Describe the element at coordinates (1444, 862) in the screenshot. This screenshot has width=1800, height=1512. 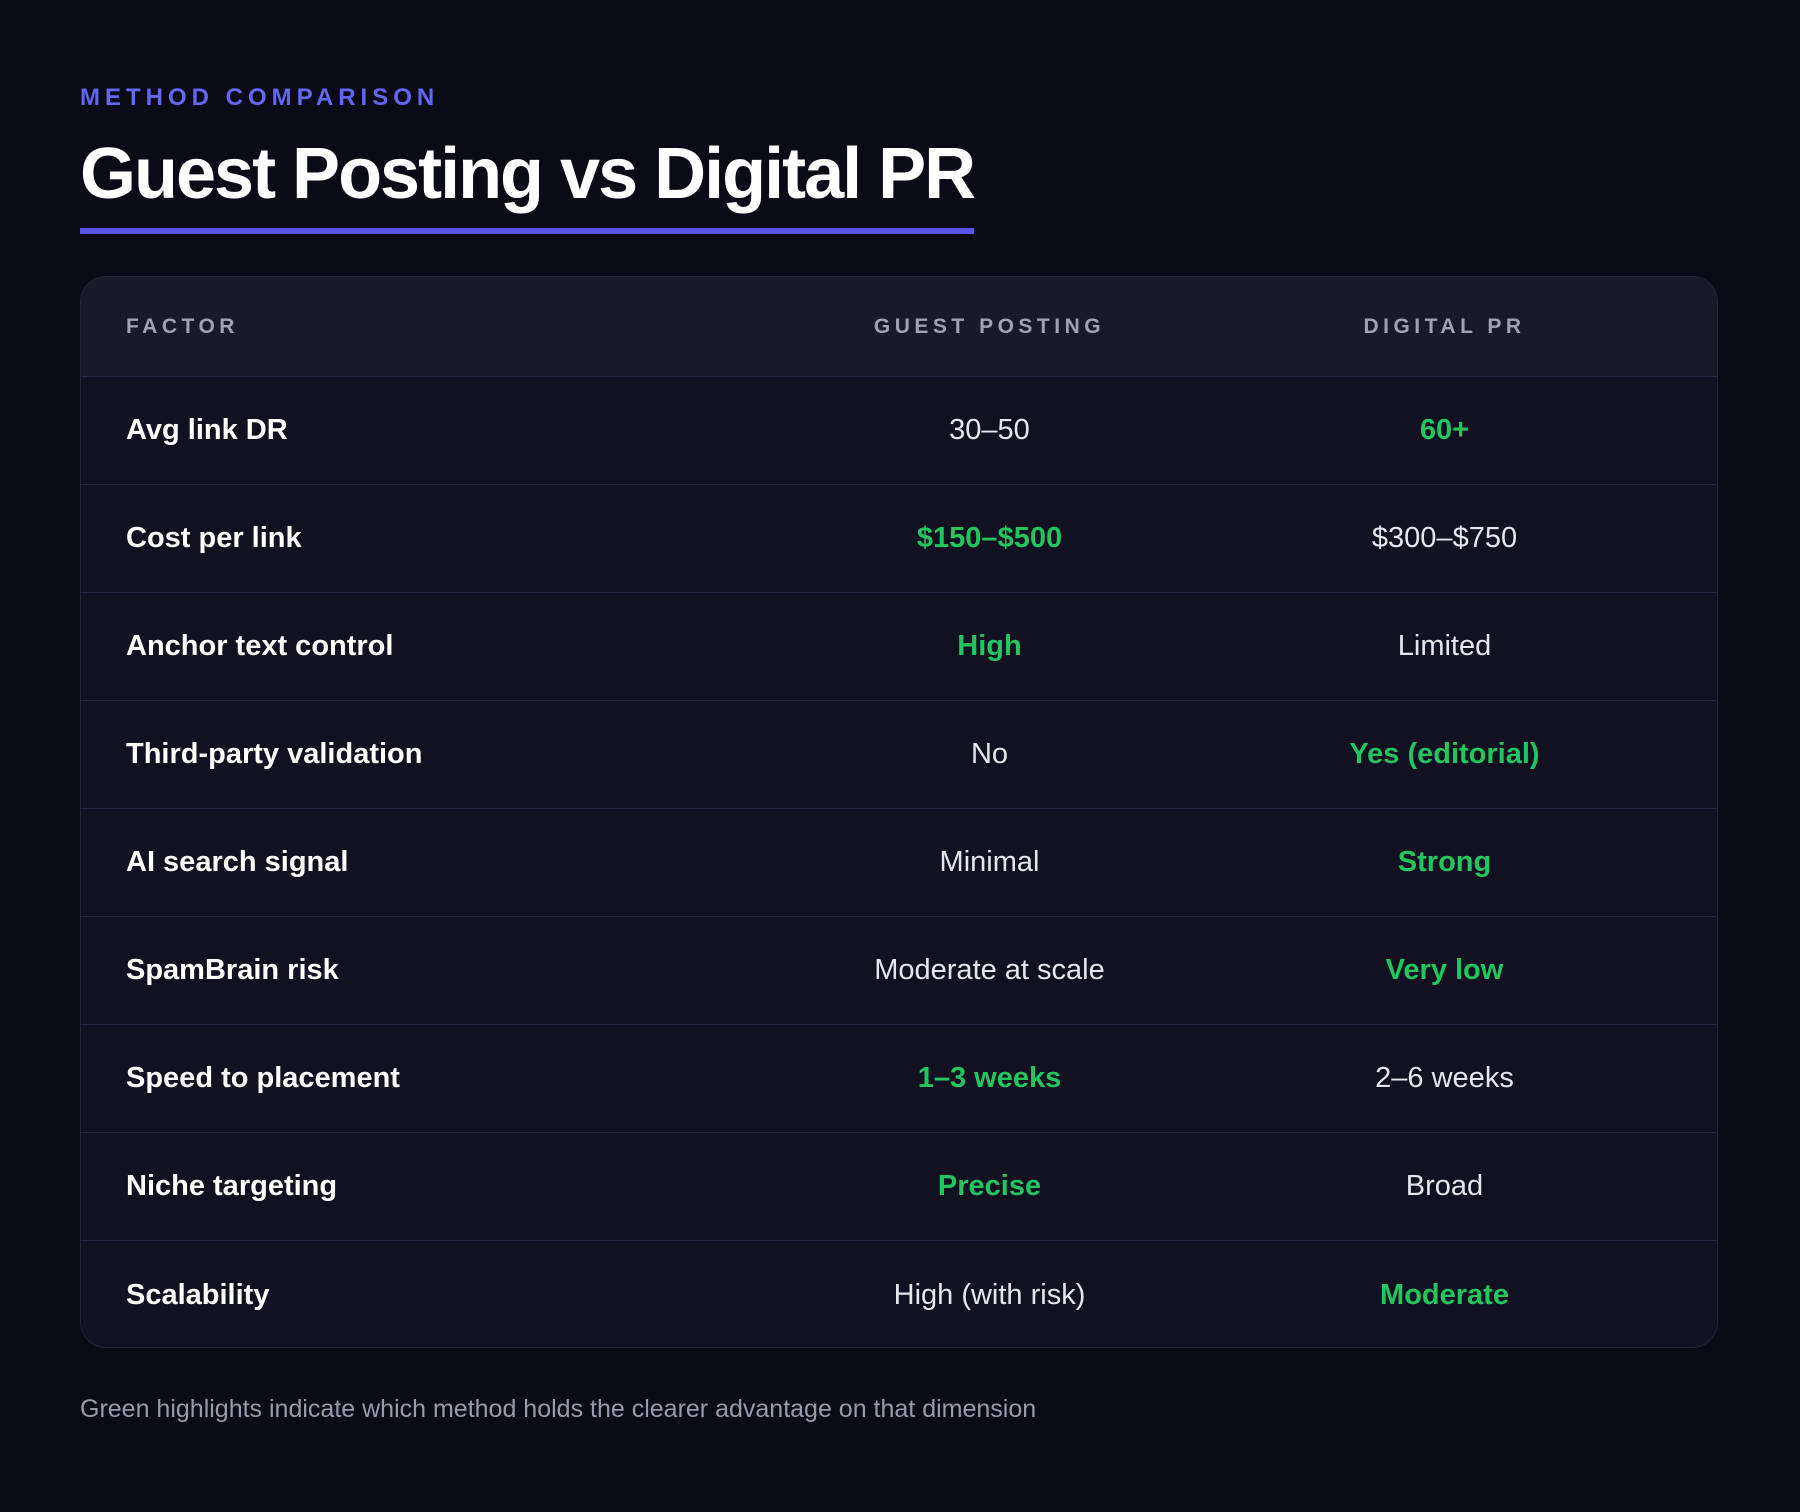
I see `digital-pr-cell: Strong` at that location.